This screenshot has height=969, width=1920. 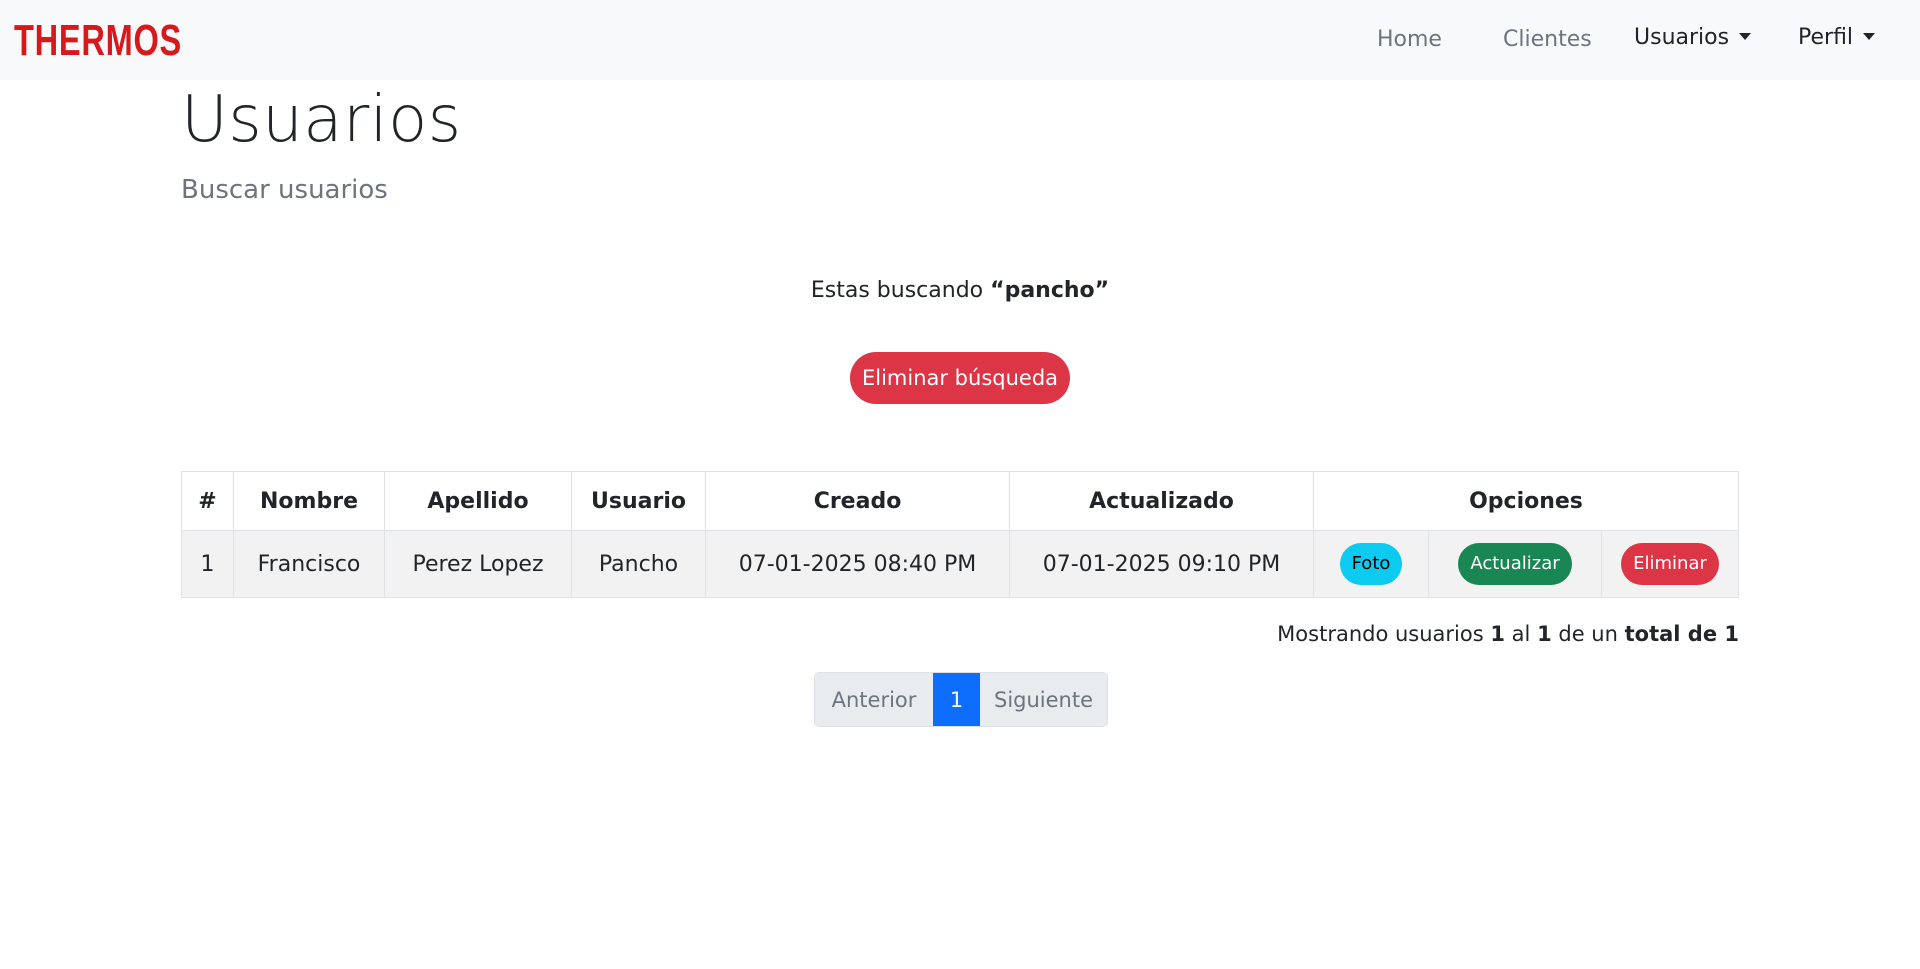 What do you see at coordinates (207, 501) in the screenshot?
I see `column-header-number: #` at bounding box center [207, 501].